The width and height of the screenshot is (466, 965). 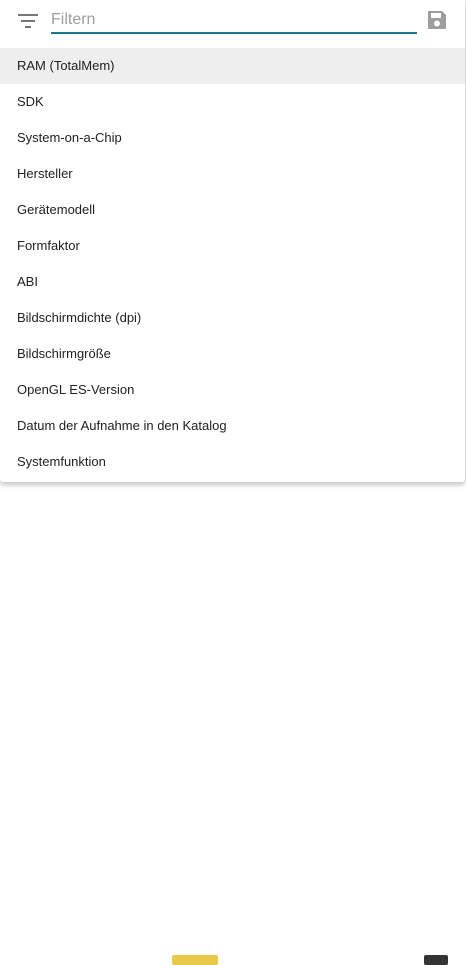 What do you see at coordinates (232, 66) in the screenshot?
I see `menu-item: RAM (TotalMem)` at bounding box center [232, 66].